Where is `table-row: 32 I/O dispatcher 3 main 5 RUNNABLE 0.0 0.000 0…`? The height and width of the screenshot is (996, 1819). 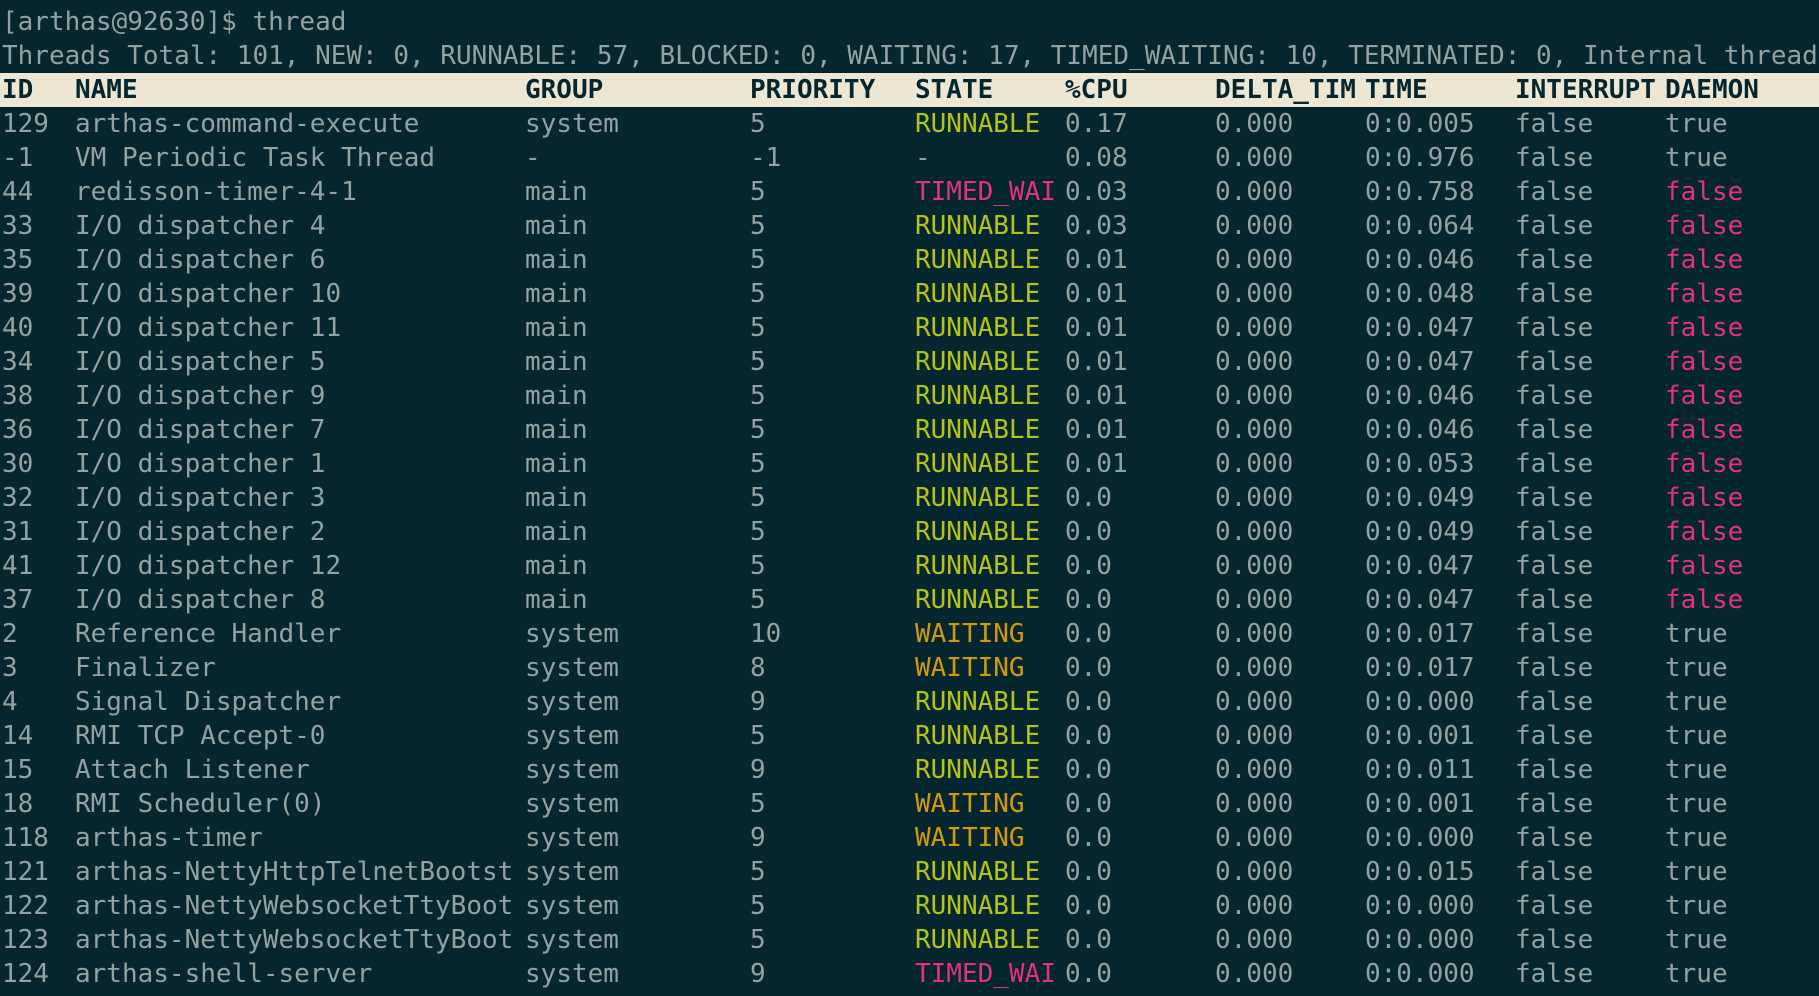 table-row: 32 I/O dispatcher 3 main 5 RUNNABLE 0.0 0.000 0… is located at coordinates (909, 498).